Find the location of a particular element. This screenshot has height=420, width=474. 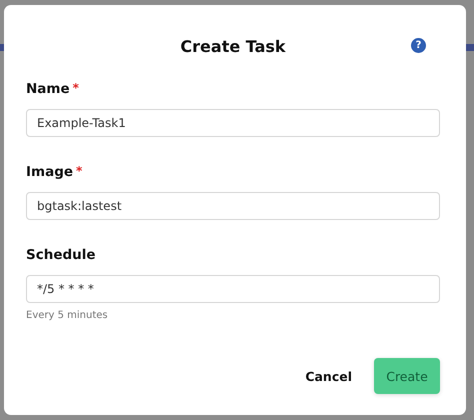

field-label: Name is located at coordinates (48, 89).